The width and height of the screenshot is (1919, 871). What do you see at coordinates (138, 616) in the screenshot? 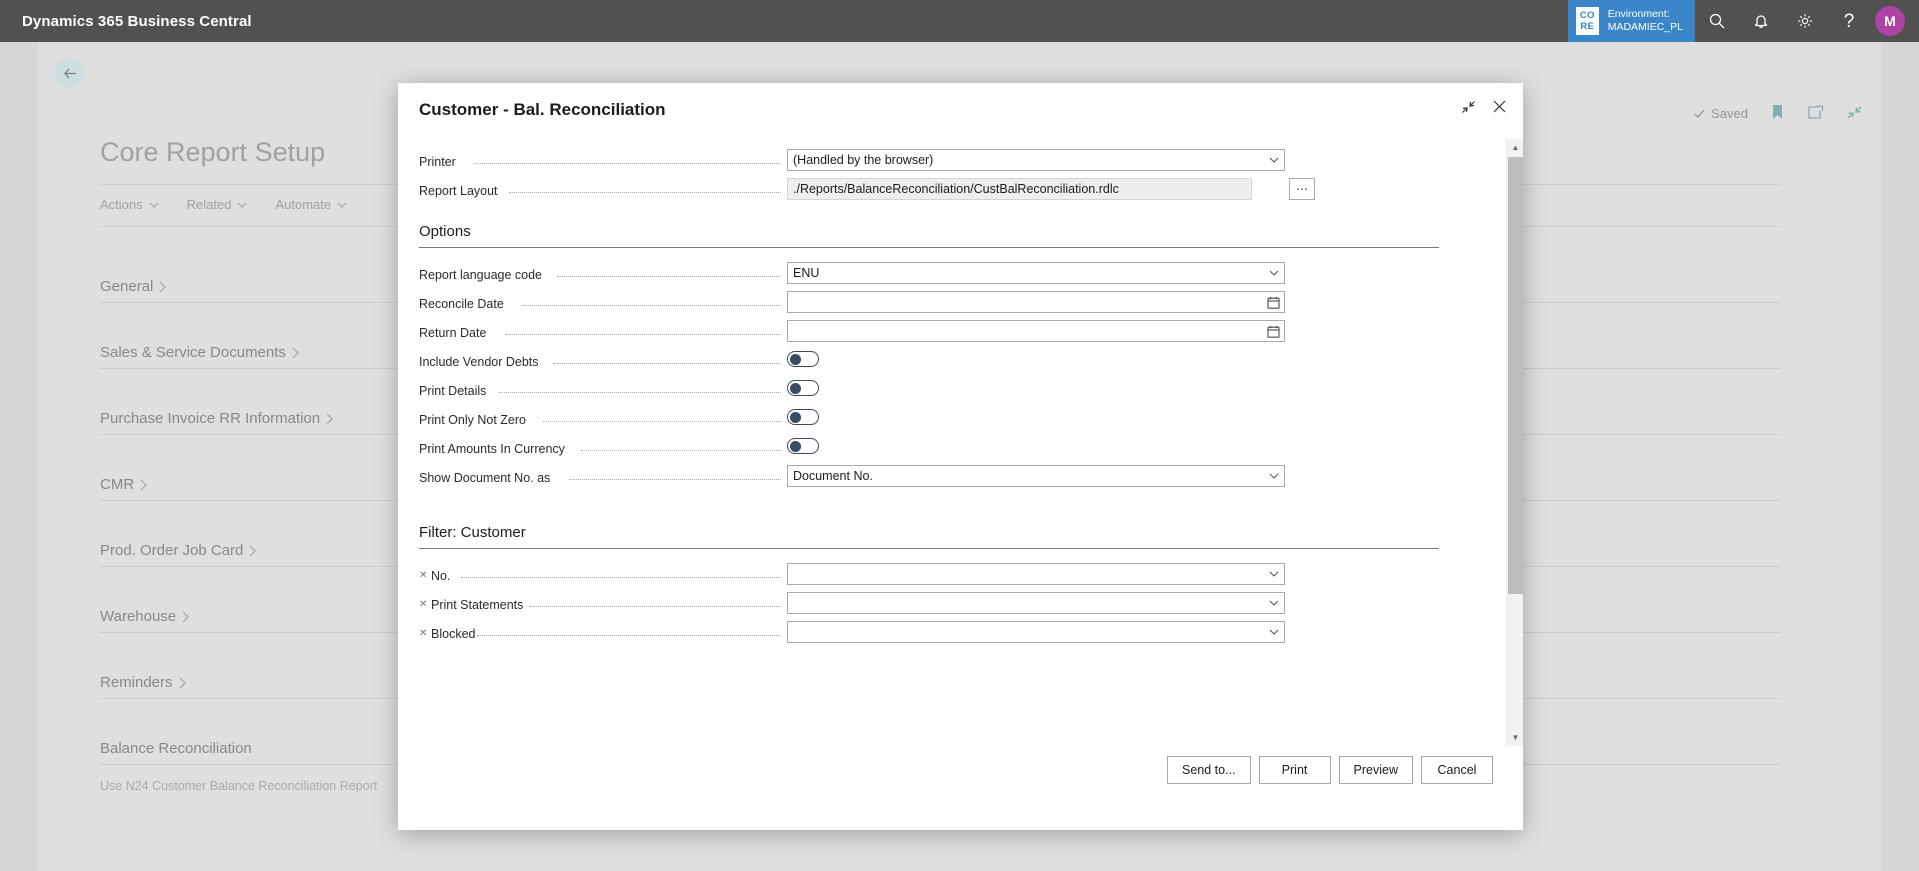
I see `section-label-text: Warehouse` at bounding box center [138, 616].